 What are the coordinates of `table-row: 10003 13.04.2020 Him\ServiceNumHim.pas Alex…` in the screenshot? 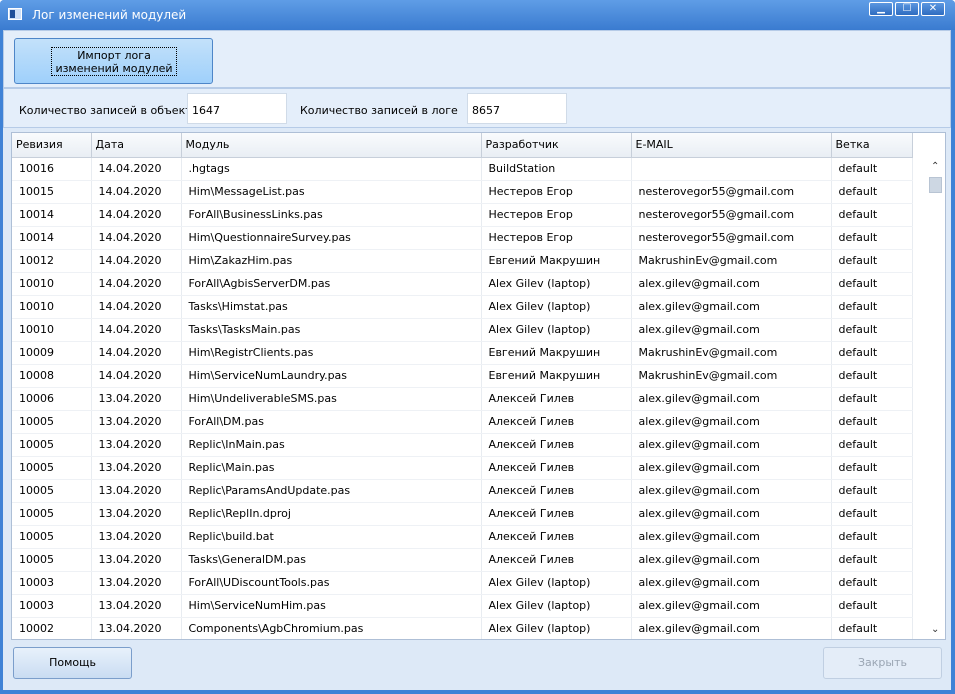 It's located at (462, 606).